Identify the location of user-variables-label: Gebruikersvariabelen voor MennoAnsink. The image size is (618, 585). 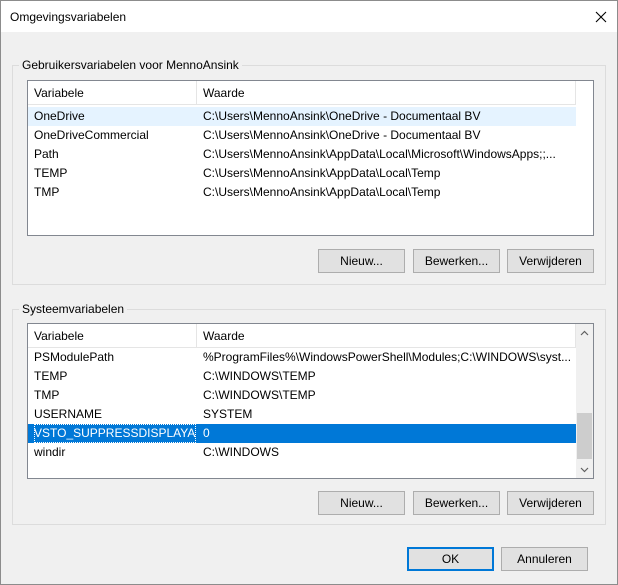
(130, 65).